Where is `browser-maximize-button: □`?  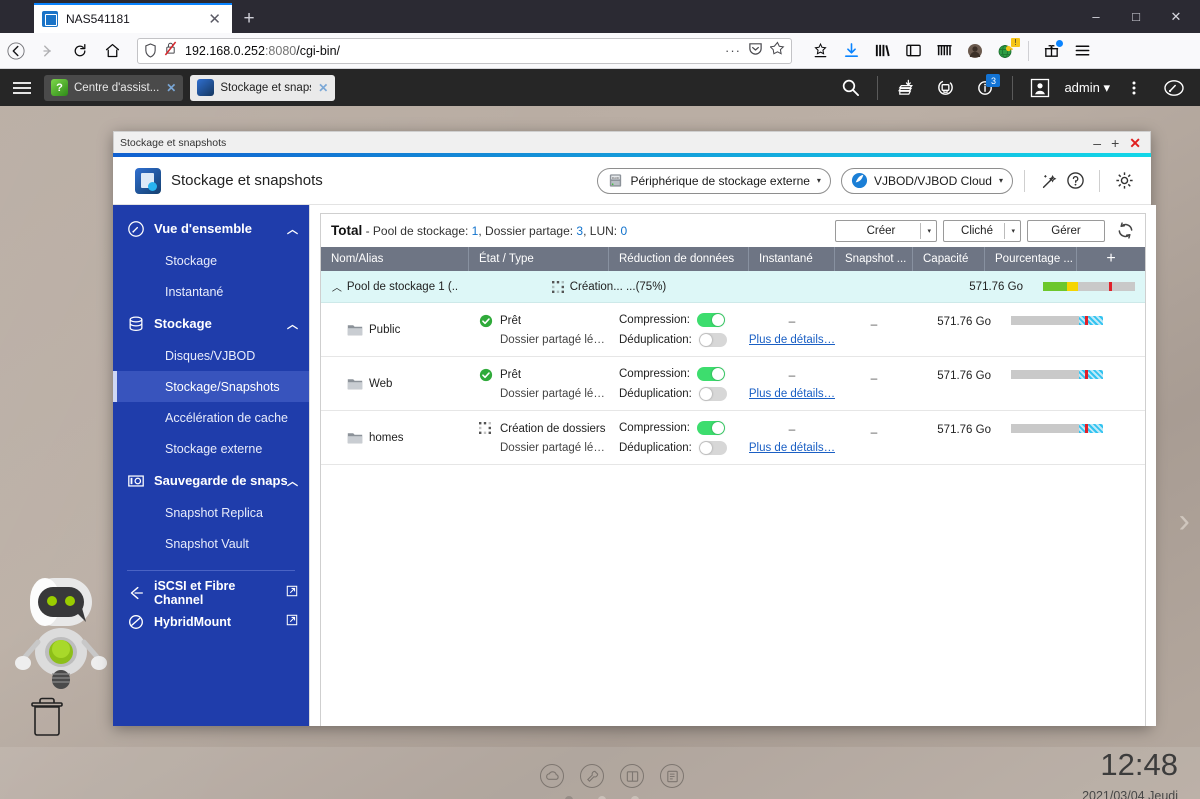 browser-maximize-button: □ is located at coordinates (1136, 16).